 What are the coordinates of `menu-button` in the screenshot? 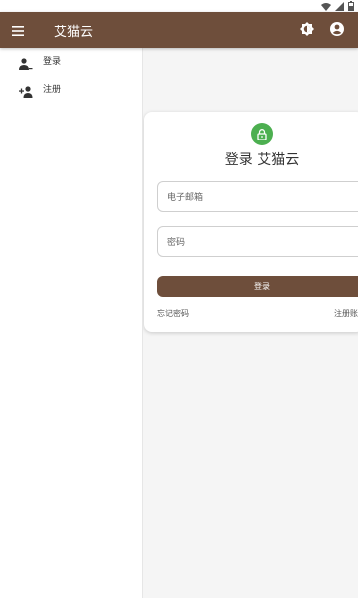 It's located at (30, 30).